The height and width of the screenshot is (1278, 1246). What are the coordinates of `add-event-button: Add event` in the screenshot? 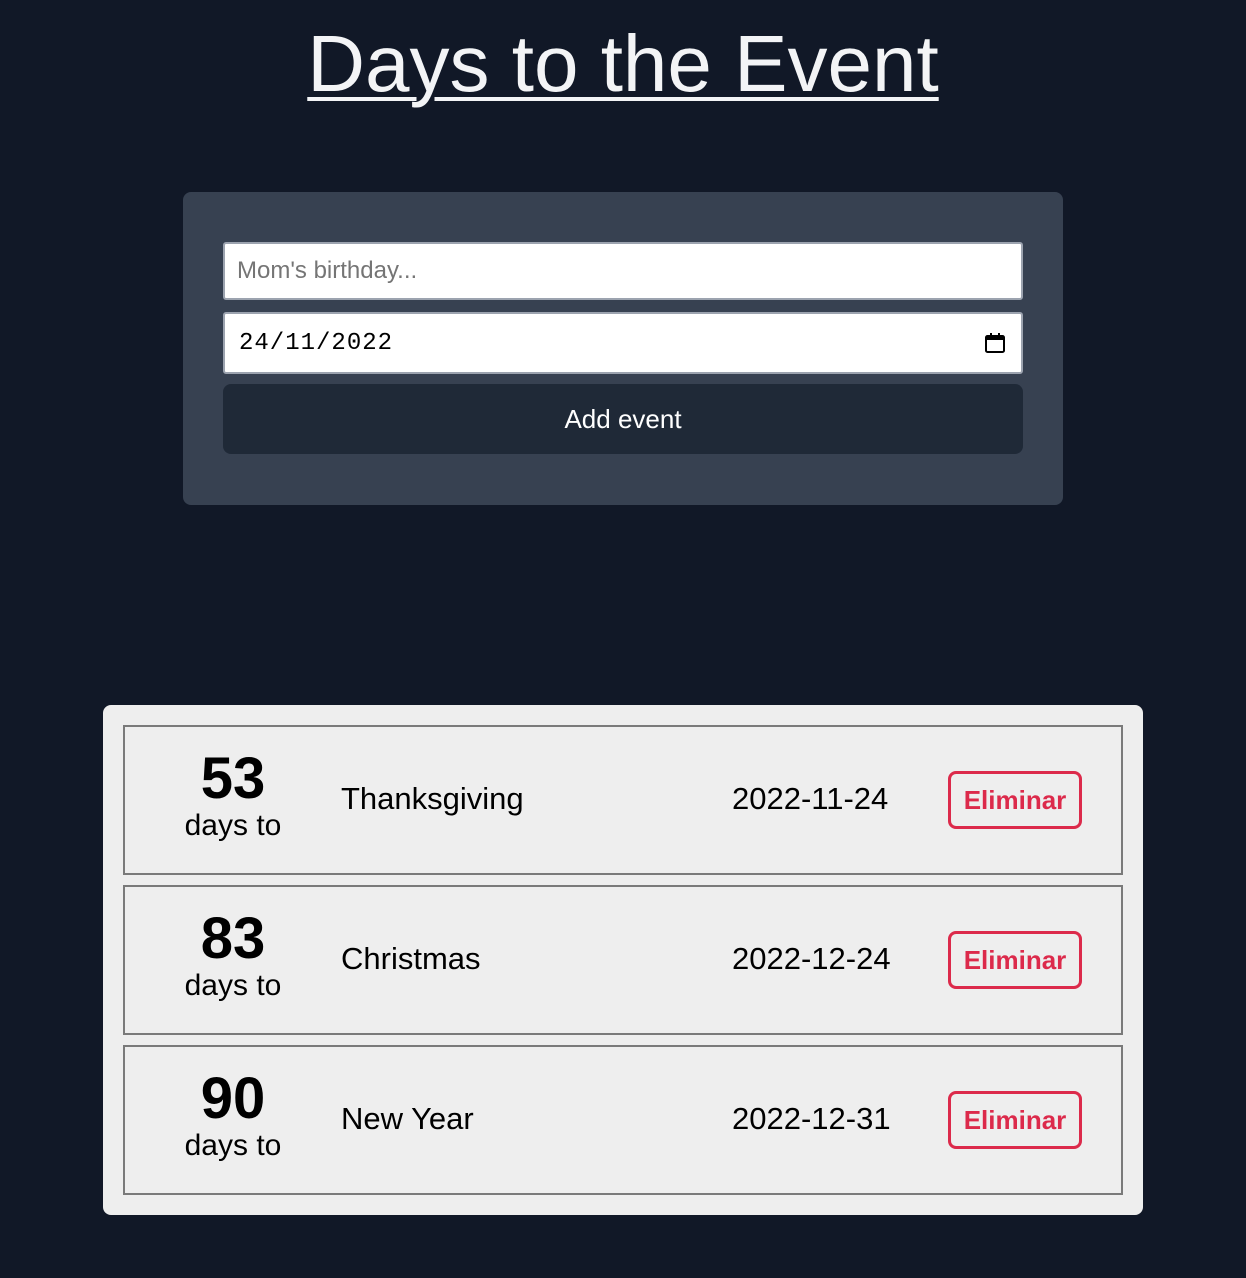 It's located at (623, 419).